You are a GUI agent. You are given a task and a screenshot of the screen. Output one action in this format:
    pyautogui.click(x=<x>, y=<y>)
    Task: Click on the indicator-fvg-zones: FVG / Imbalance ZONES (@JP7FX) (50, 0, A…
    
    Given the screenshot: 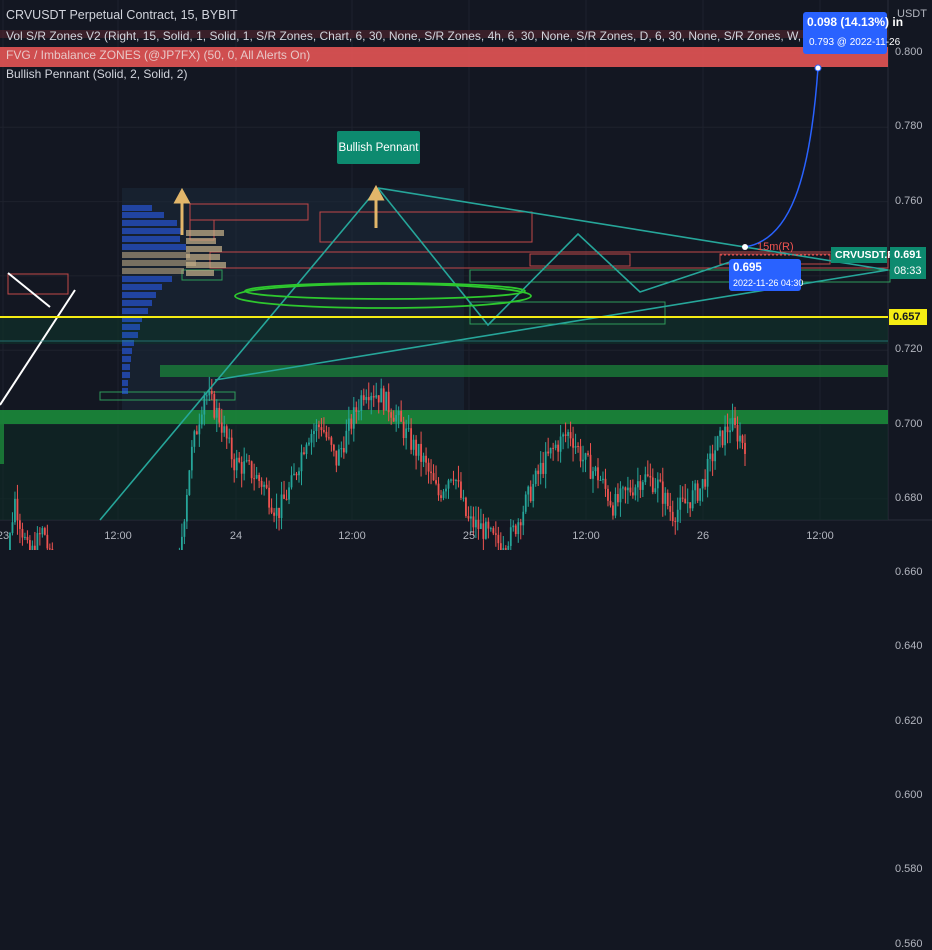 What is the action you would take?
    pyautogui.click(x=158, y=55)
    